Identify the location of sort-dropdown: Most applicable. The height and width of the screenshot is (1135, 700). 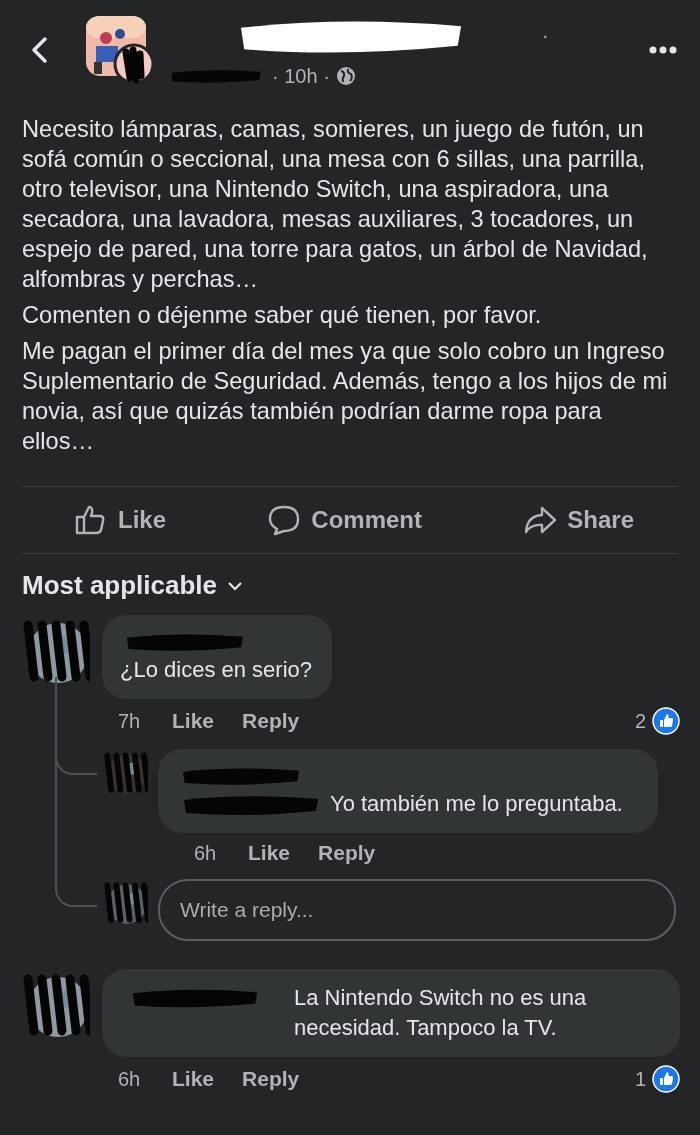
(133, 585).